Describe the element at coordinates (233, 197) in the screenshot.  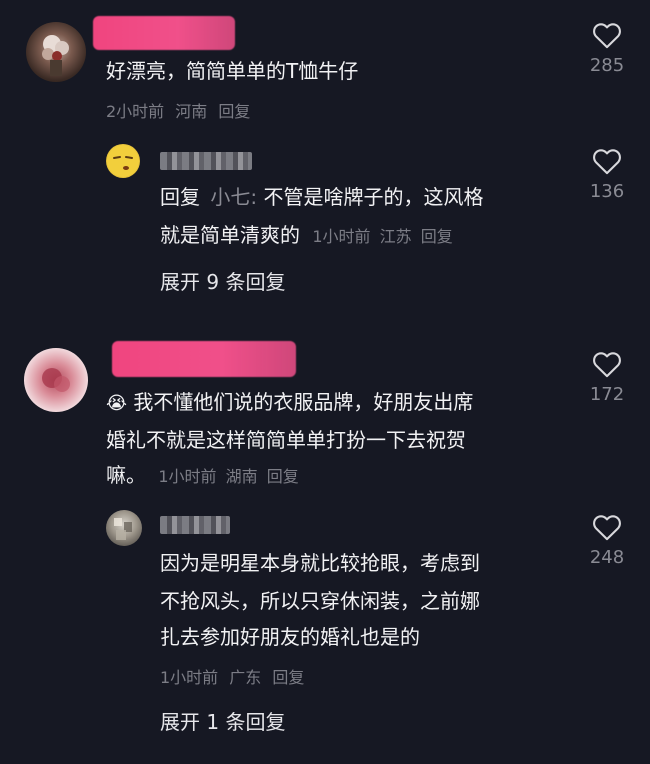
I see `reply-mention: 小七:` at that location.